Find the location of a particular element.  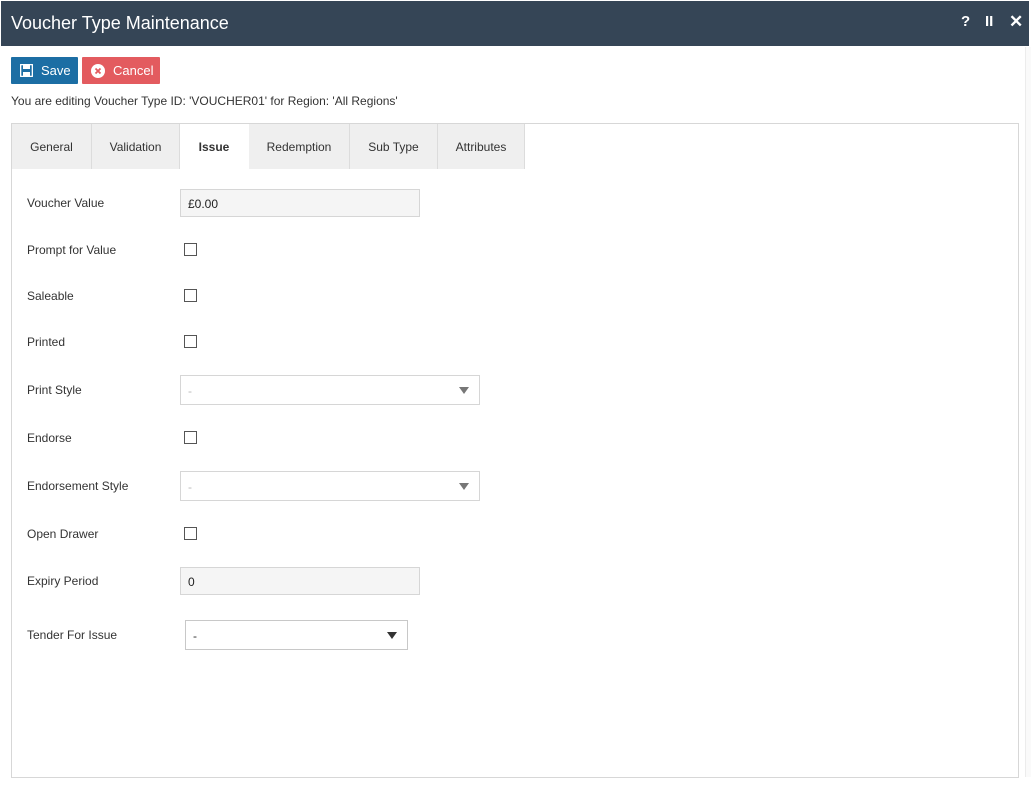

pause-icon: II is located at coordinates (989, 21).